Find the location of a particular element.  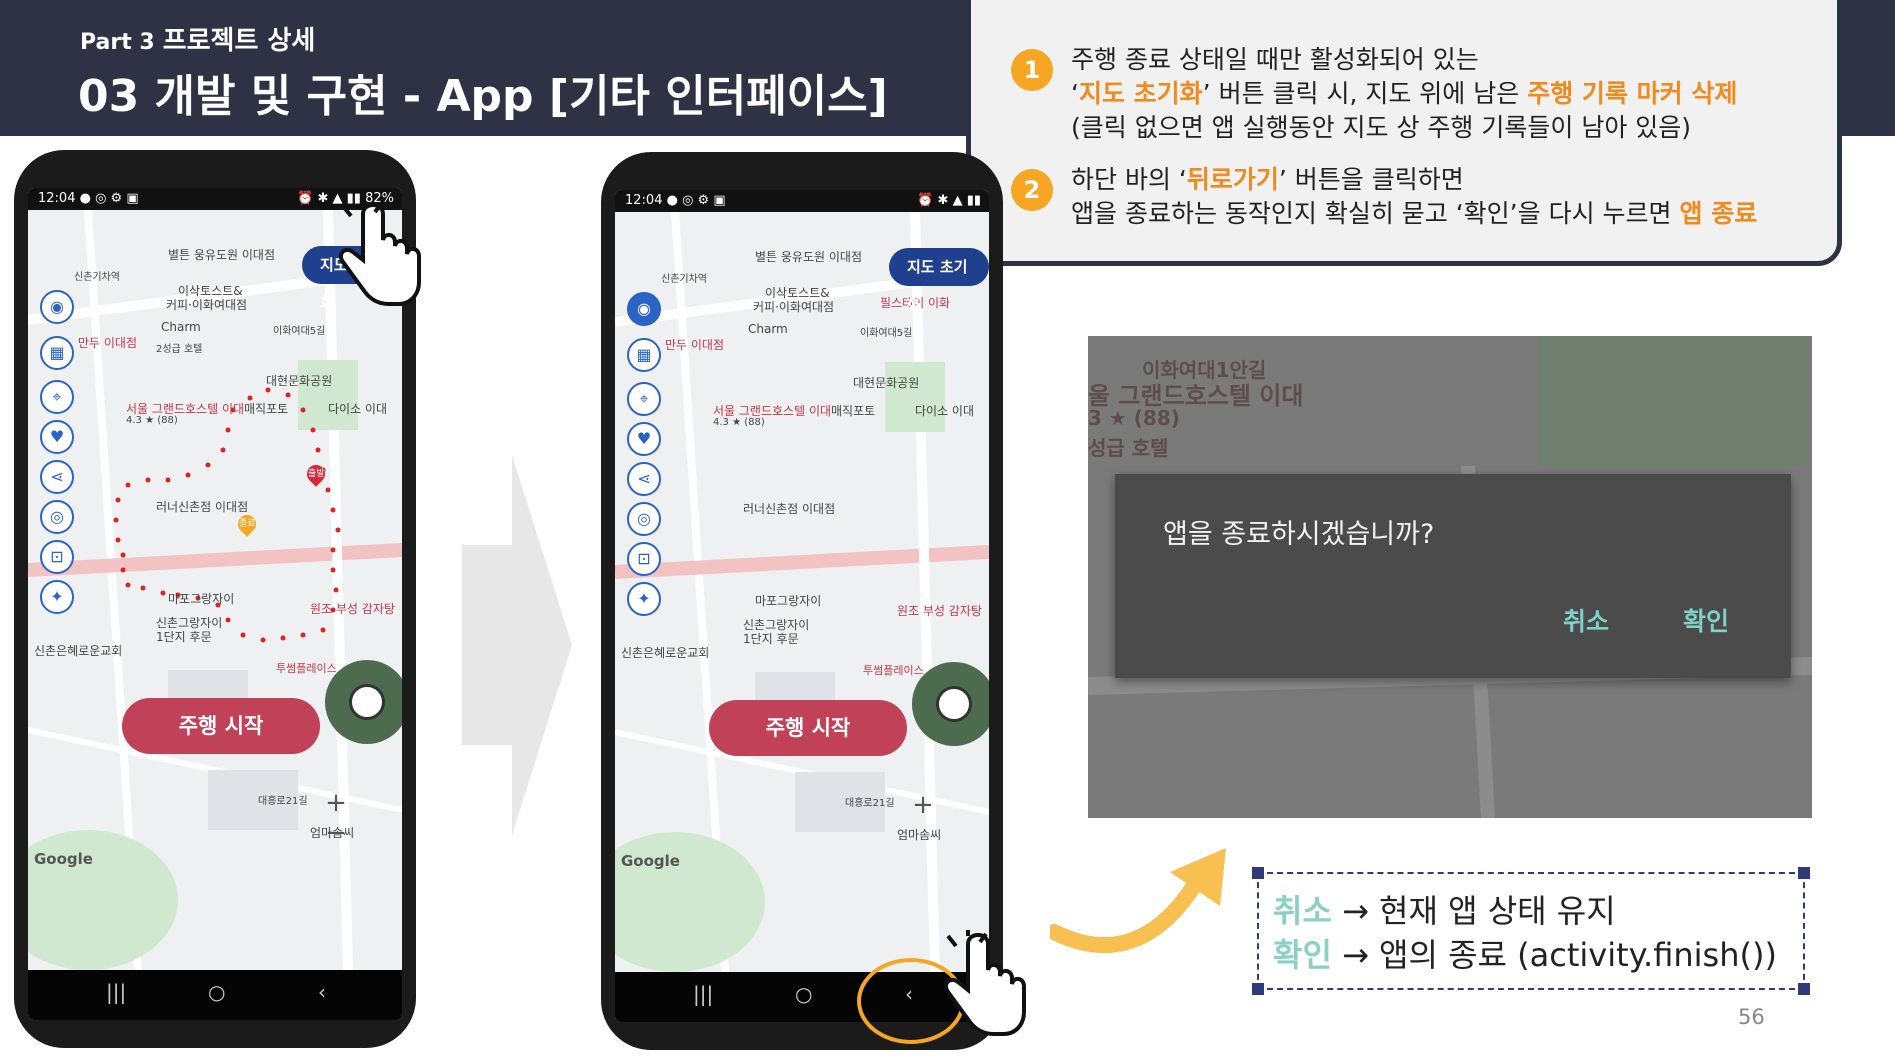

highlight-delete-markers: 주행 기록 마커 삭제 is located at coordinates (1632, 93).